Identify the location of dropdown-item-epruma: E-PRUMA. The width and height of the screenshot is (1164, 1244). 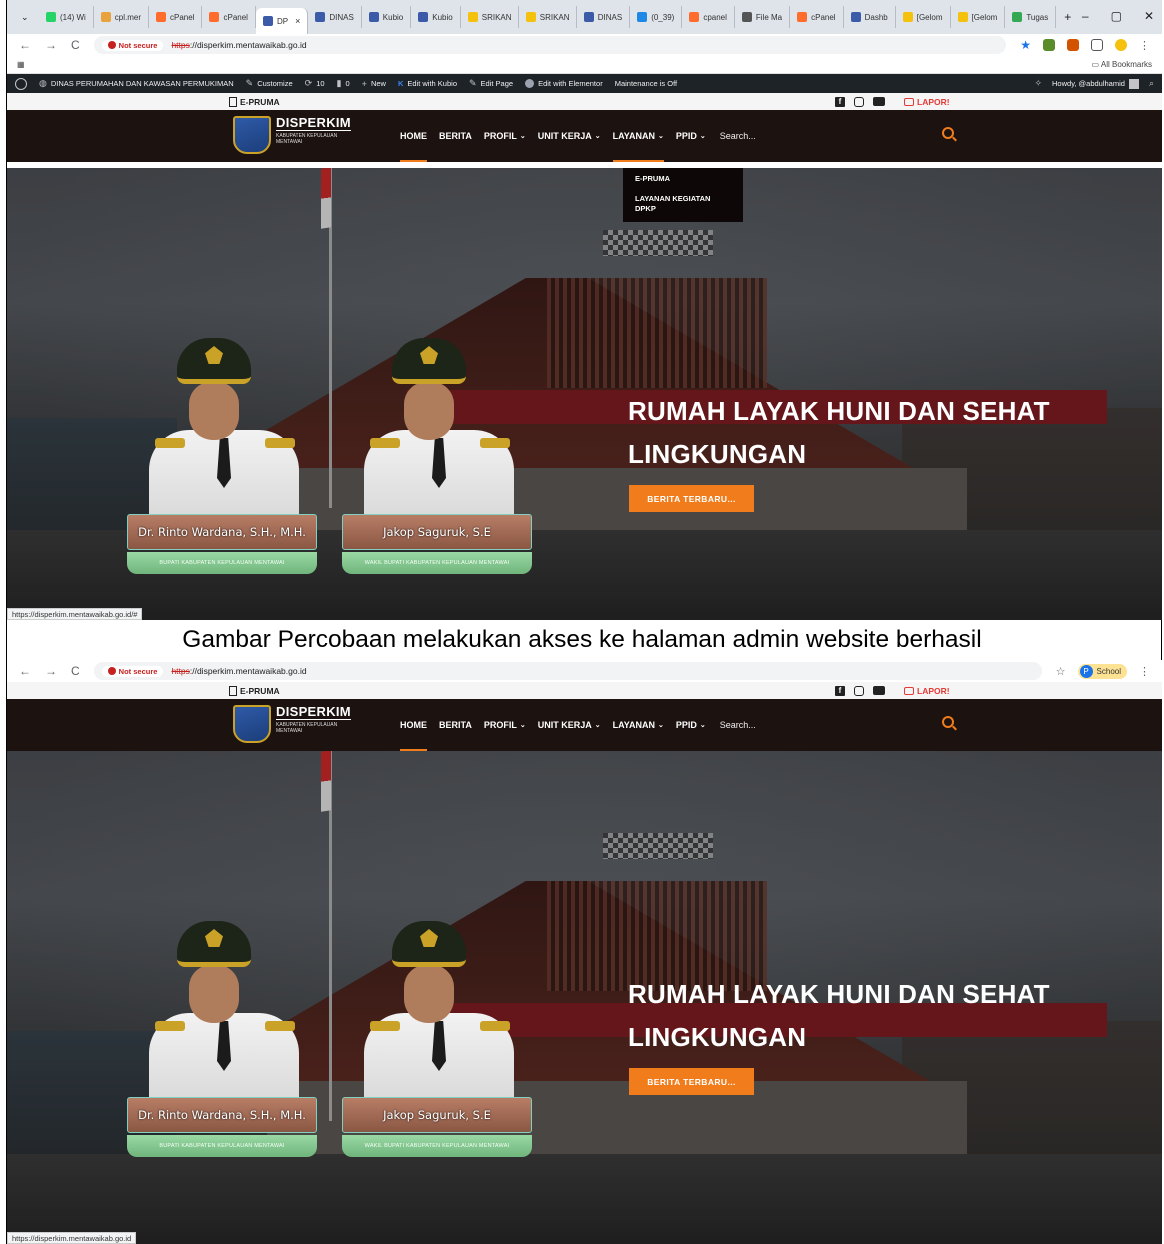
(683, 179).